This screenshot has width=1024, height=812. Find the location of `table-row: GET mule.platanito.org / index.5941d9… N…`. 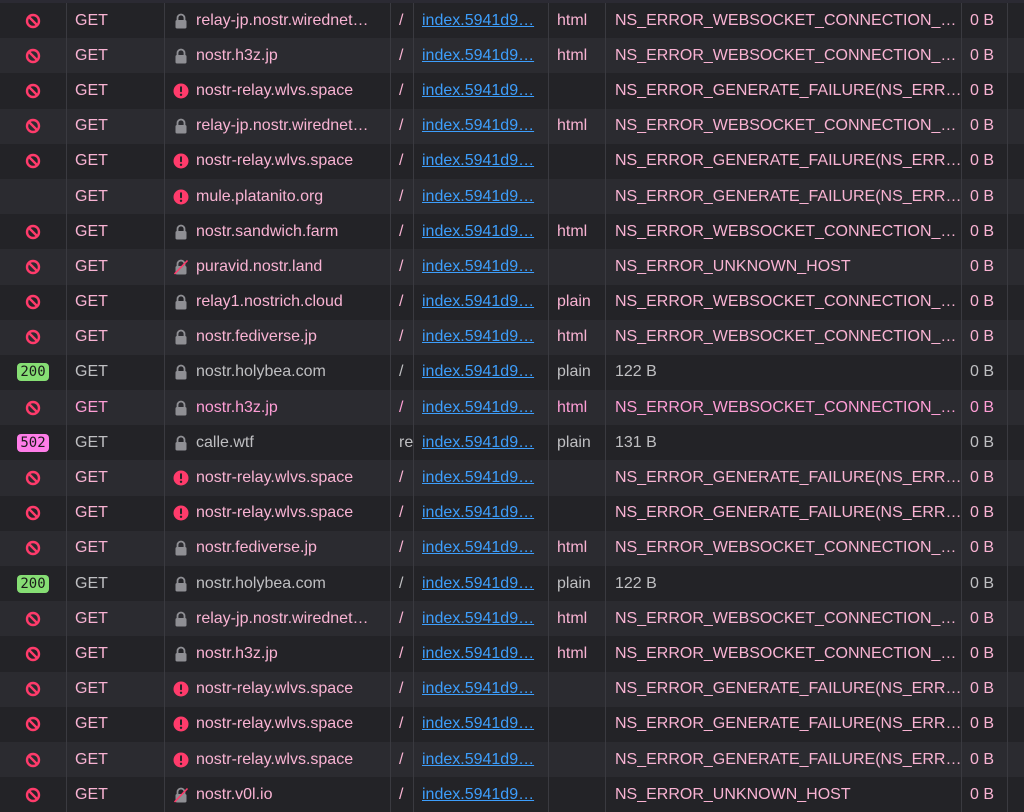

table-row: GET mule.platanito.org / index.5941d9… N… is located at coordinates (512, 196).